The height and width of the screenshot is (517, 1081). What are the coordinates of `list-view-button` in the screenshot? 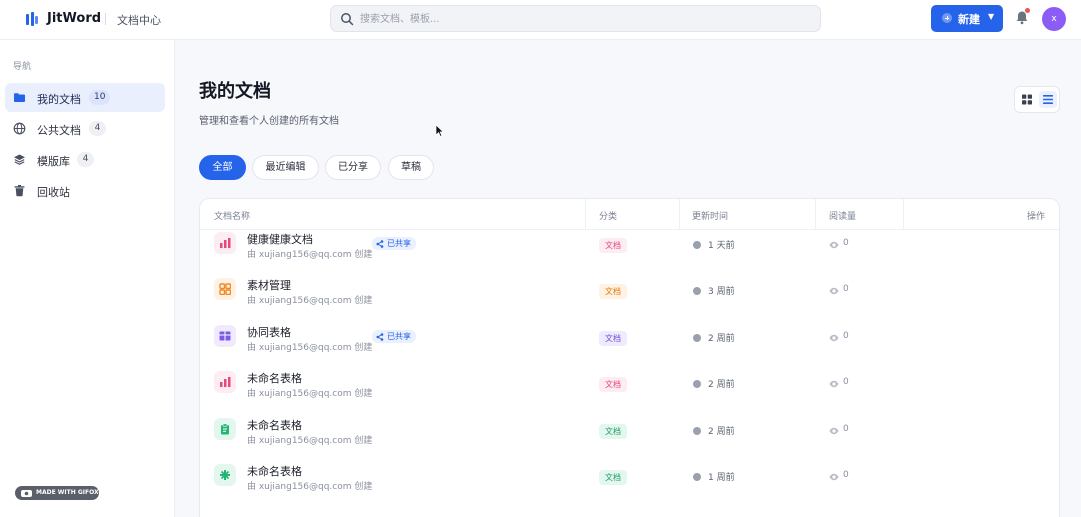 It's located at (1048, 99).